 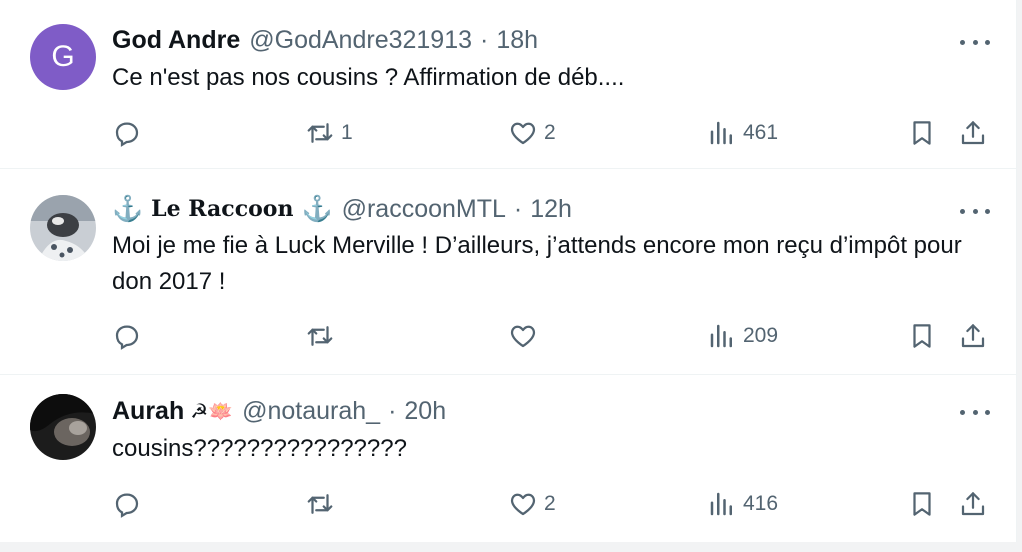 I want to click on timestamp: 18h, so click(x=517, y=40).